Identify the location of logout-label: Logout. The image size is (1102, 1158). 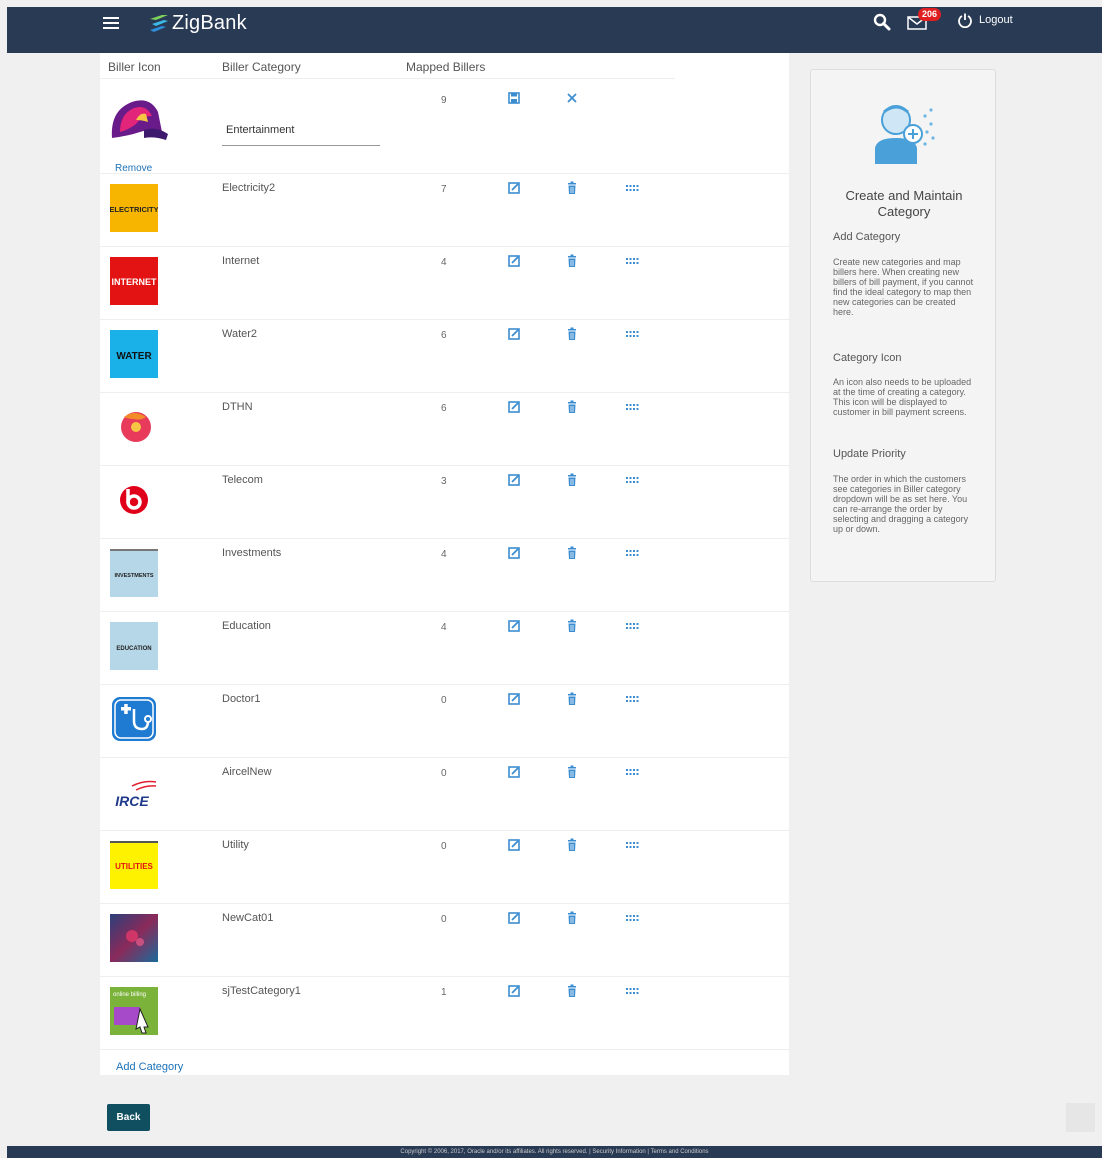
(996, 20).